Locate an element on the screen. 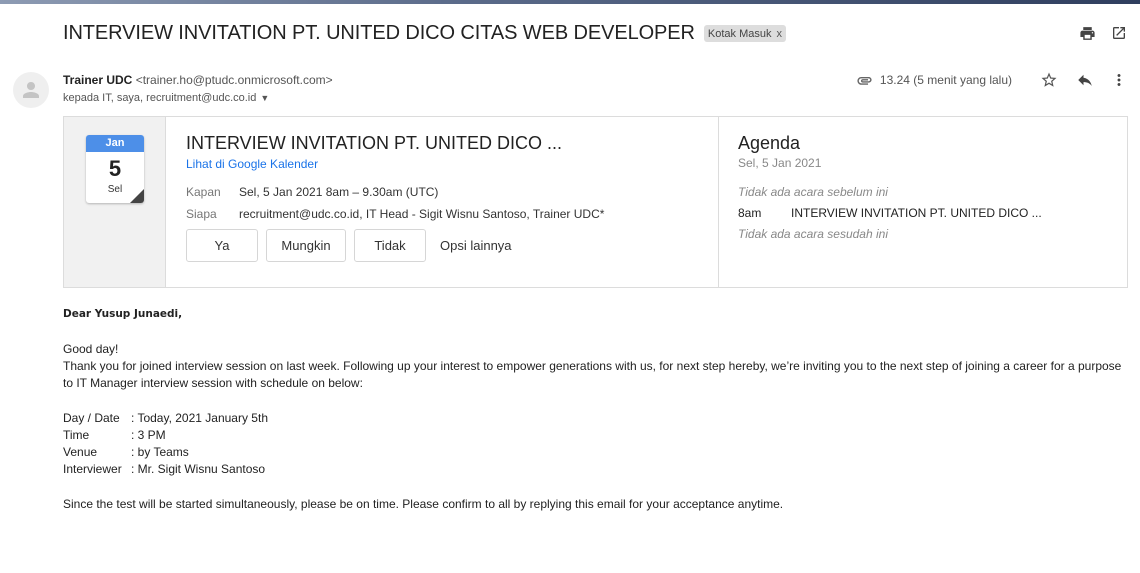 The width and height of the screenshot is (1140, 573). calendar-day: 5 is located at coordinates (115, 168).